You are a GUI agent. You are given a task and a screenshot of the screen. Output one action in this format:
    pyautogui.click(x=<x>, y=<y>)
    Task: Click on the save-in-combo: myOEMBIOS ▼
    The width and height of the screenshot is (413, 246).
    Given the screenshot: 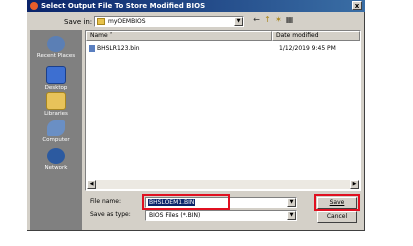 What is the action you would take?
    pyautogui.click(x=169, y=21)
    